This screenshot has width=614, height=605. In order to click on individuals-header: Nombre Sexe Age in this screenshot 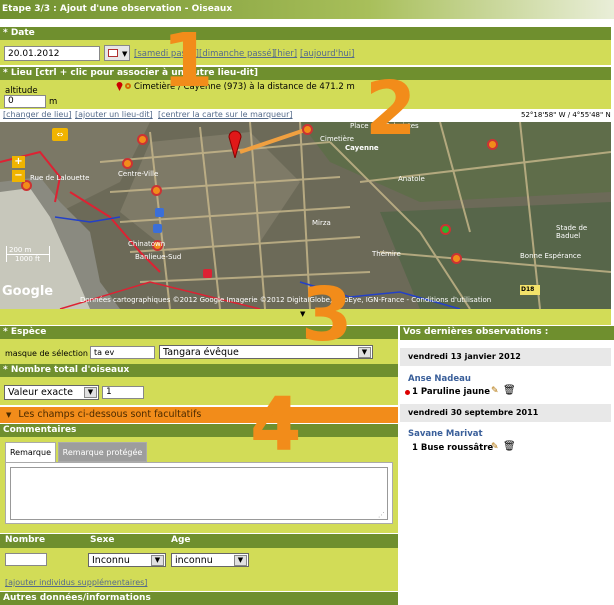, I will do `click(199, 541)`.